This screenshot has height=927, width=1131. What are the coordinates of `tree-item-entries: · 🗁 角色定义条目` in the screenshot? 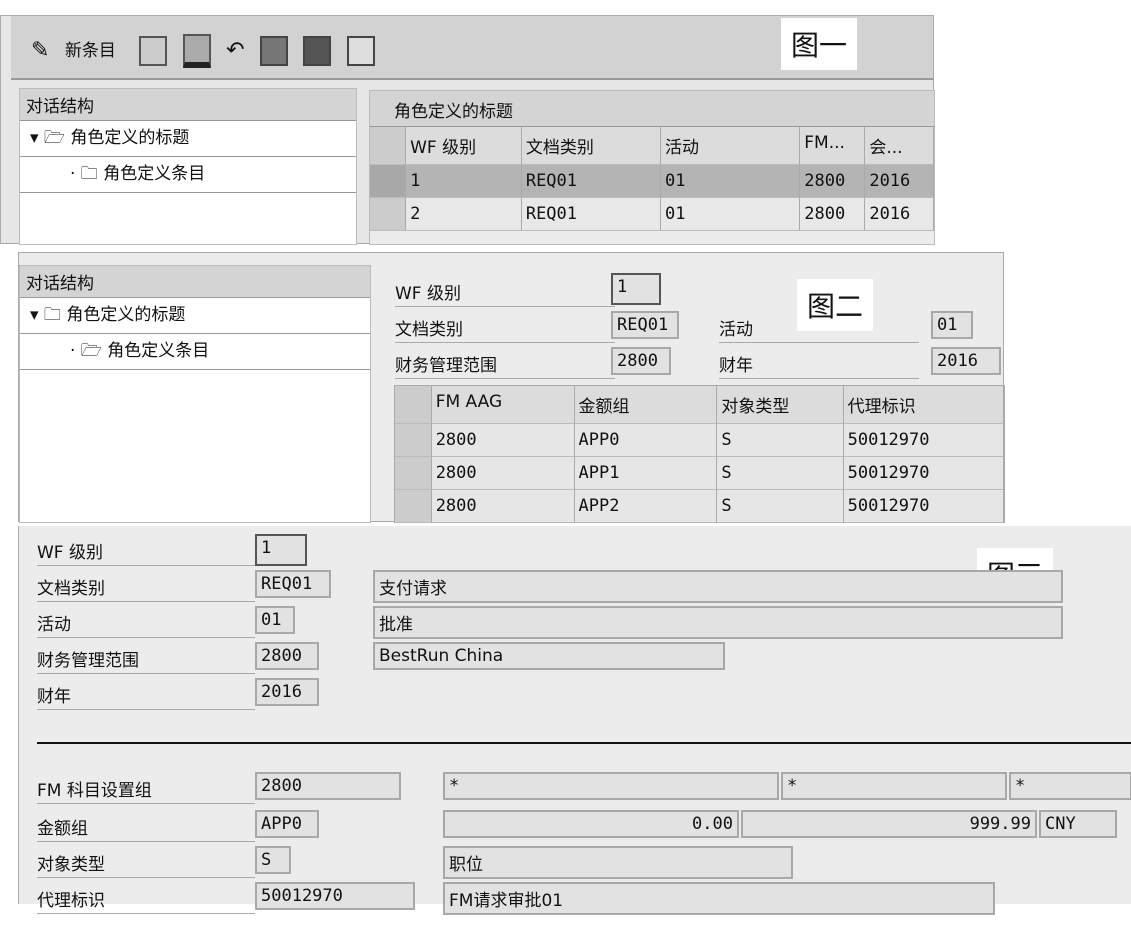 It's located at (195, 352).